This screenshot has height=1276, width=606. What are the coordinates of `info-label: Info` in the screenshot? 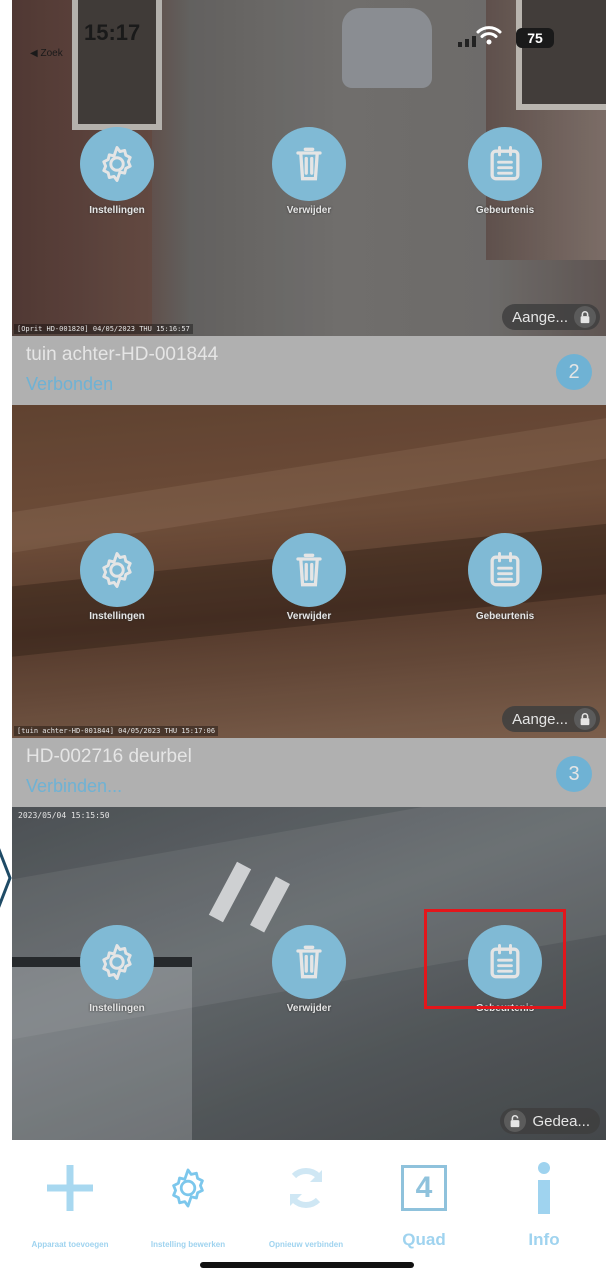 It's located at (544, 1239).